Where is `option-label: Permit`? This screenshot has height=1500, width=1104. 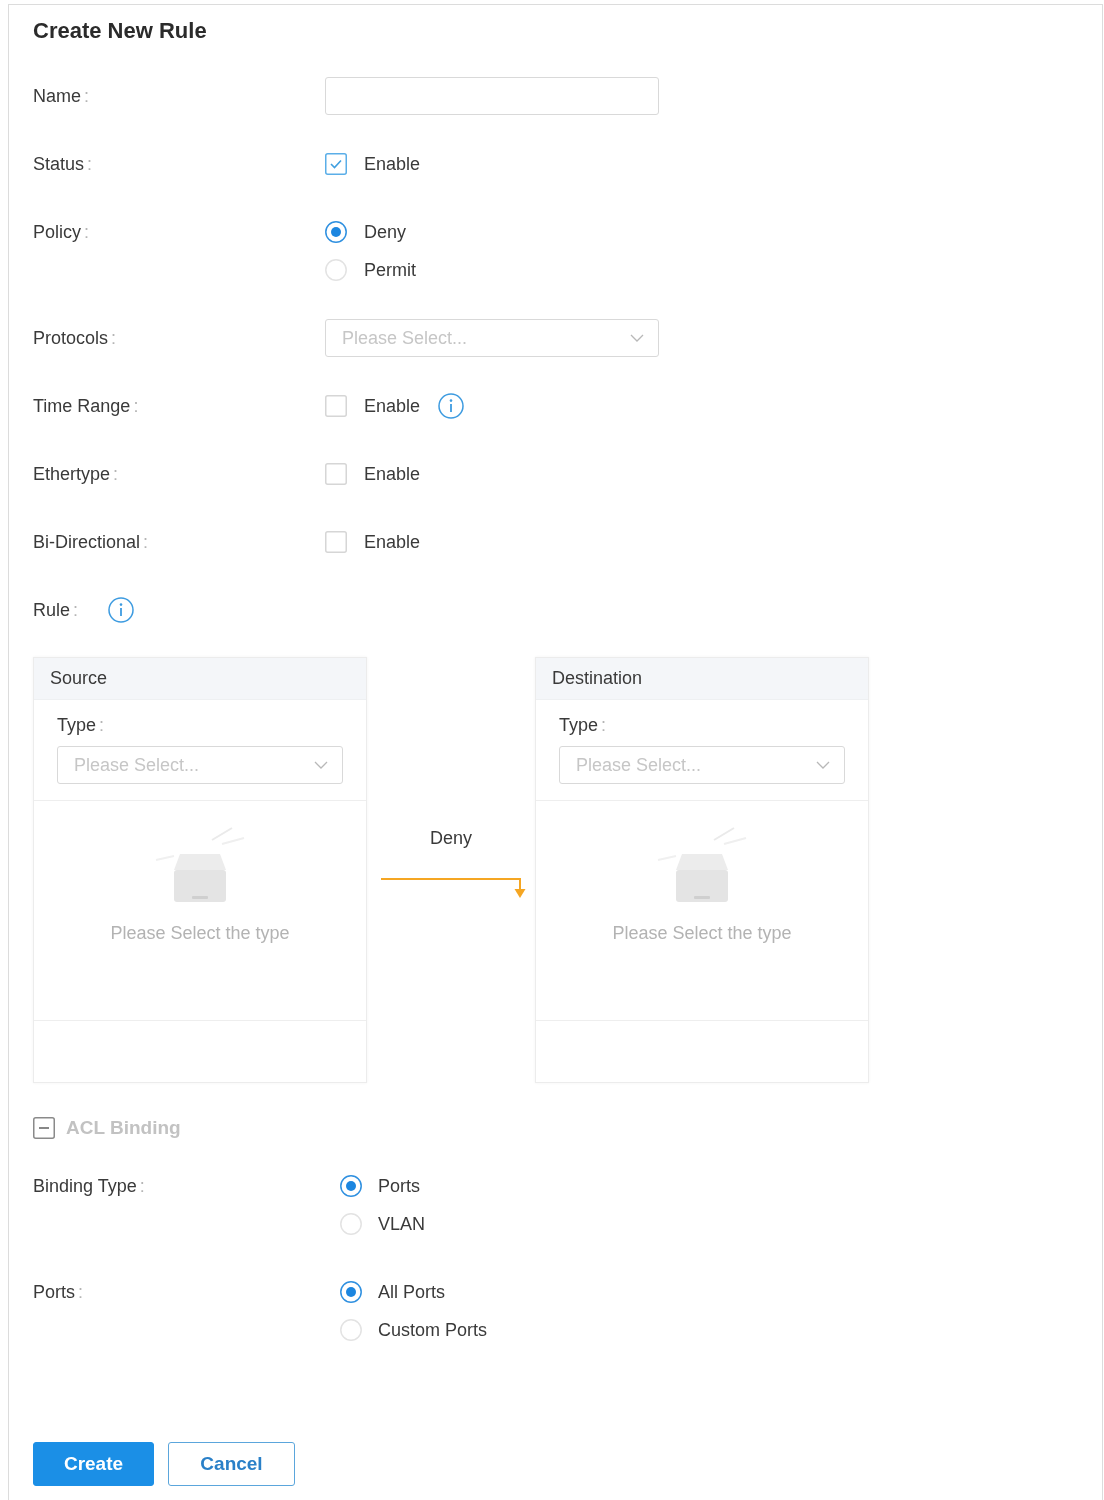
option-label: Permit is located at coordinates (390, 270).